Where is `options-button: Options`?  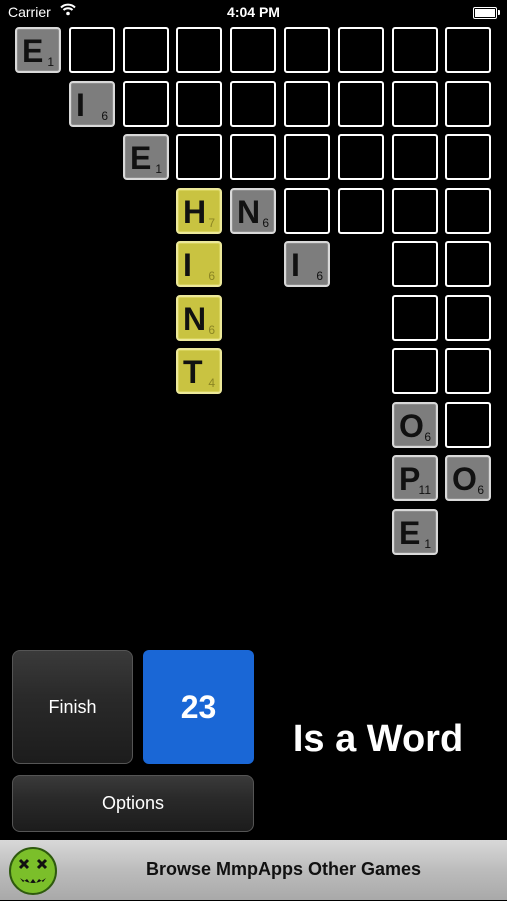 options-button: Options is located at coordinates (133, 803).